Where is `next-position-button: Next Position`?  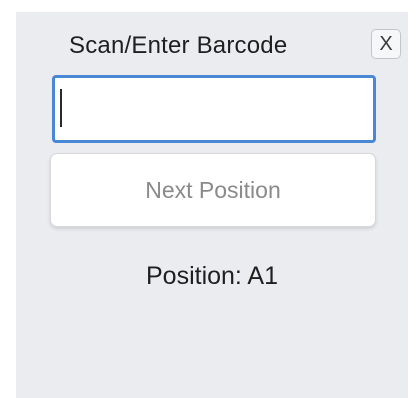
next-position-button: Next Position is located at coordinates (213, 190).